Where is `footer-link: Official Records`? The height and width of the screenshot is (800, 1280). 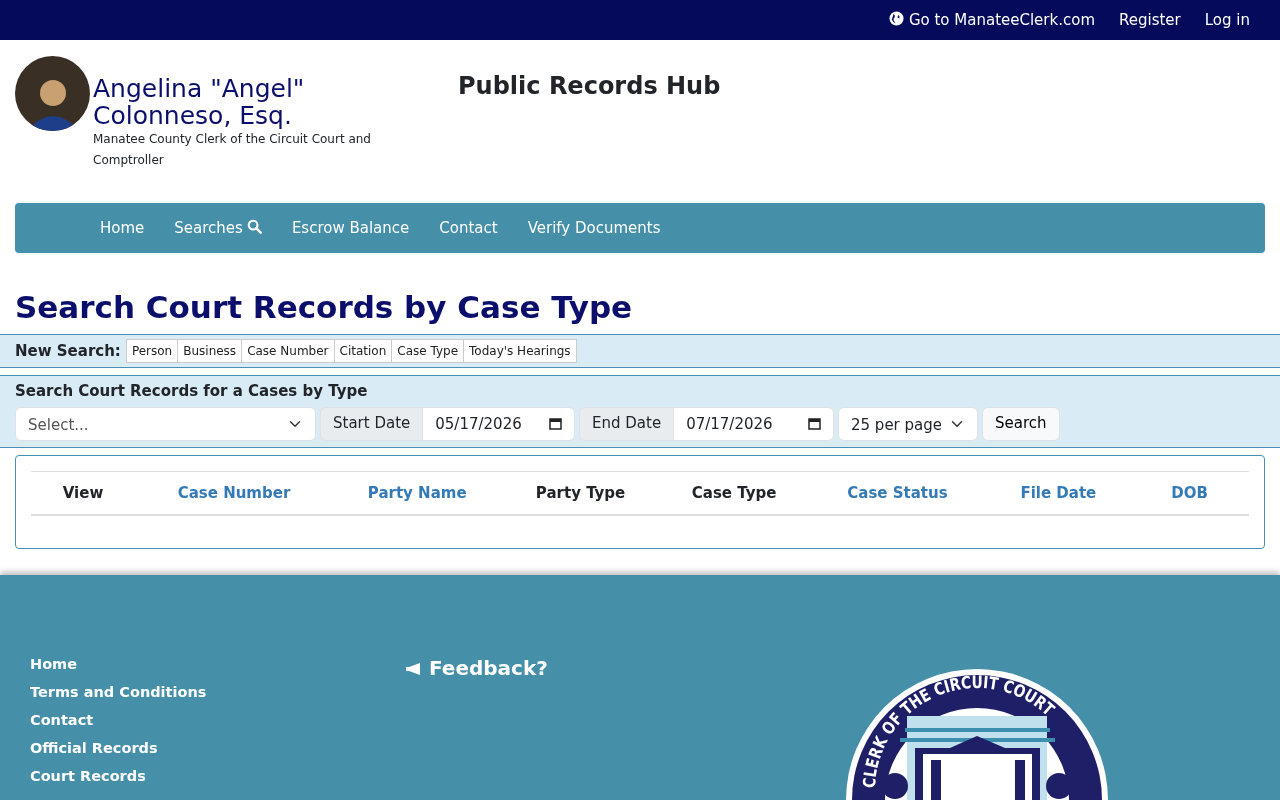
footer-link: Official Records is located at coordinates (94, 748).